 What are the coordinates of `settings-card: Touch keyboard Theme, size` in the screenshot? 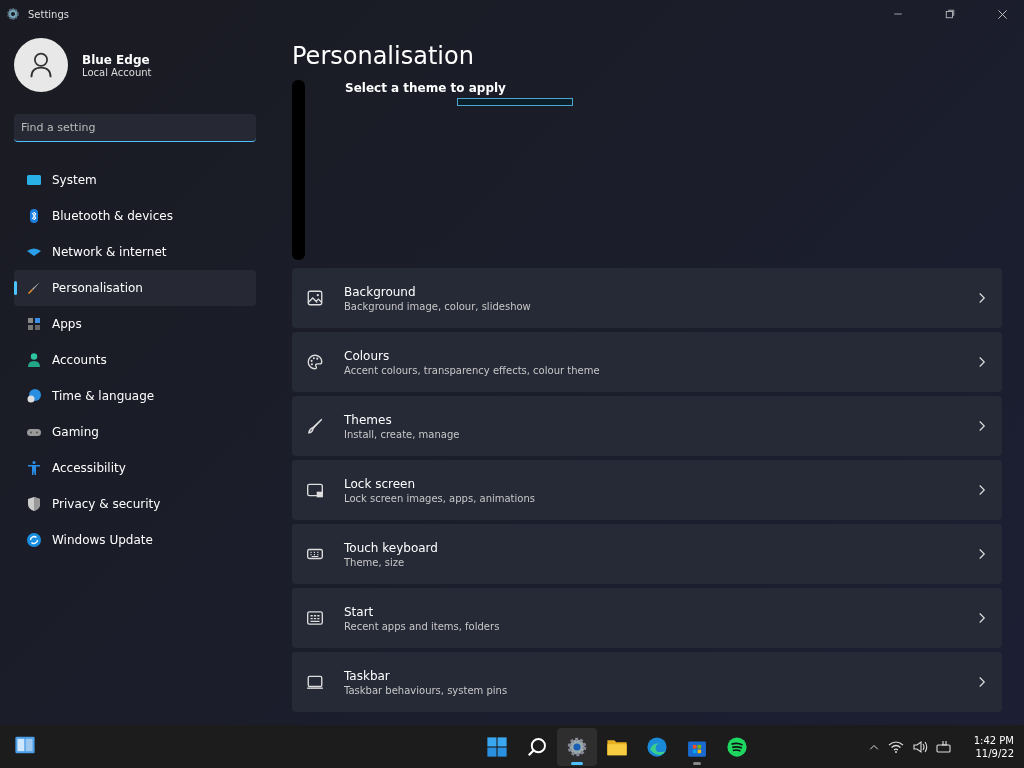 It's located at (647, 554).